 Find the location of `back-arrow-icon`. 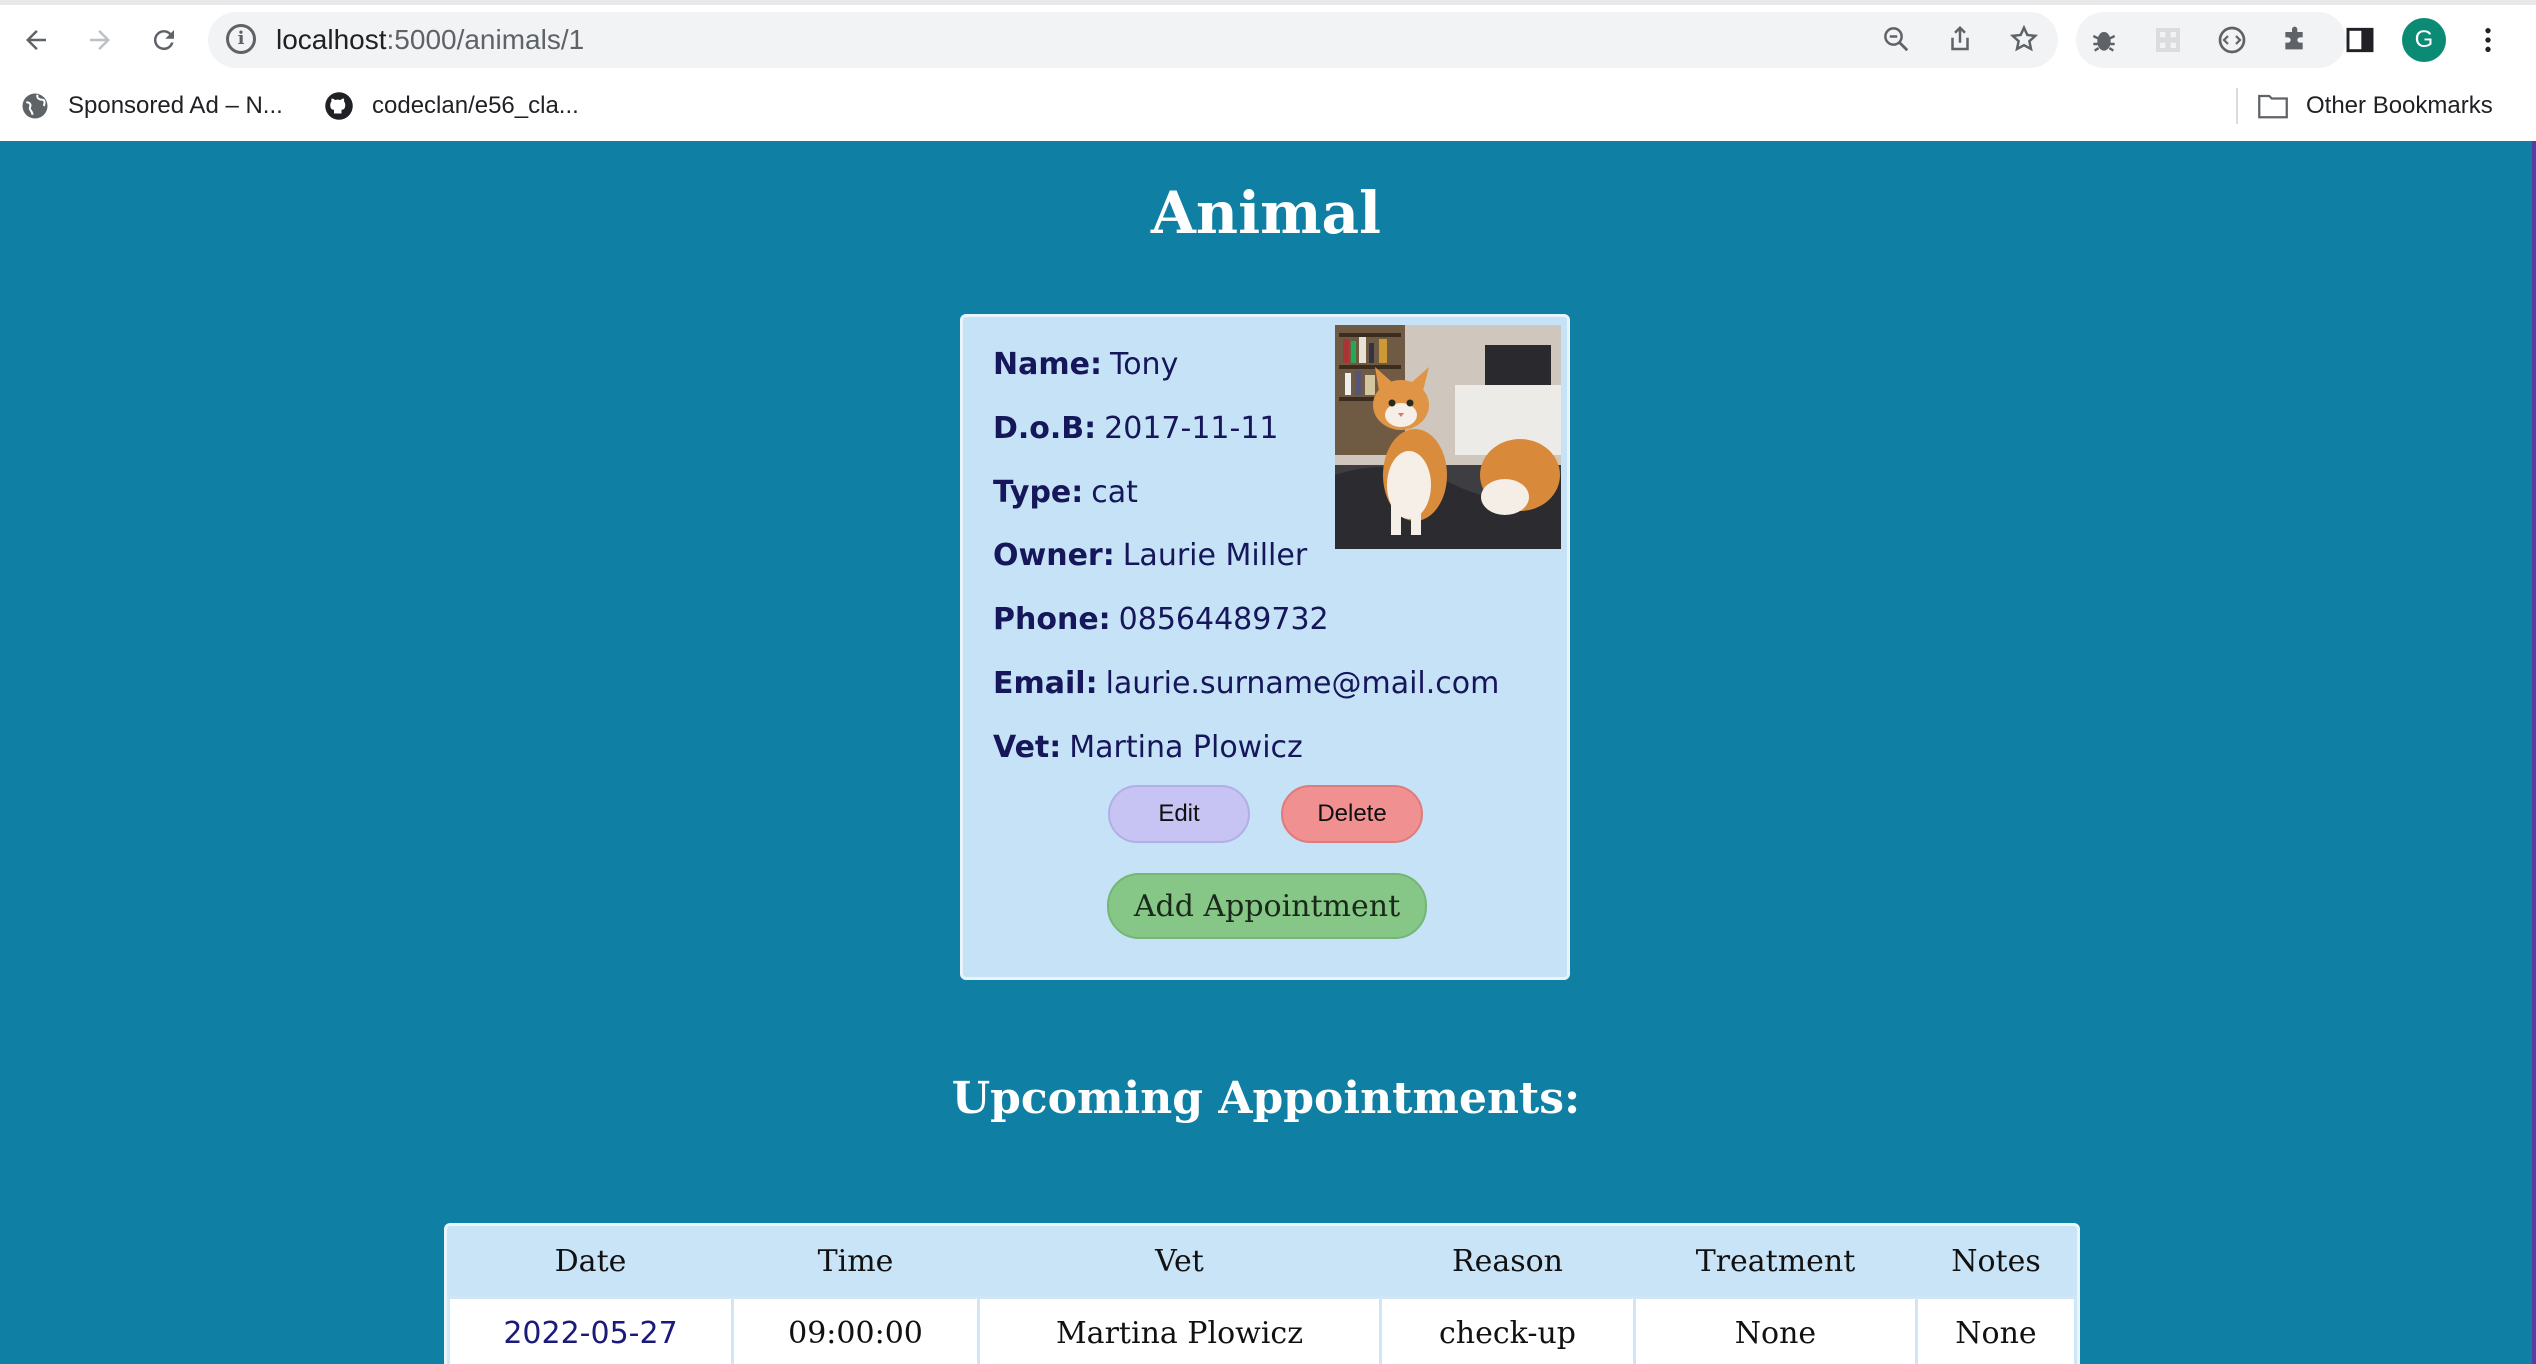

back-arrow-icon is located at coordinates (36, 40).